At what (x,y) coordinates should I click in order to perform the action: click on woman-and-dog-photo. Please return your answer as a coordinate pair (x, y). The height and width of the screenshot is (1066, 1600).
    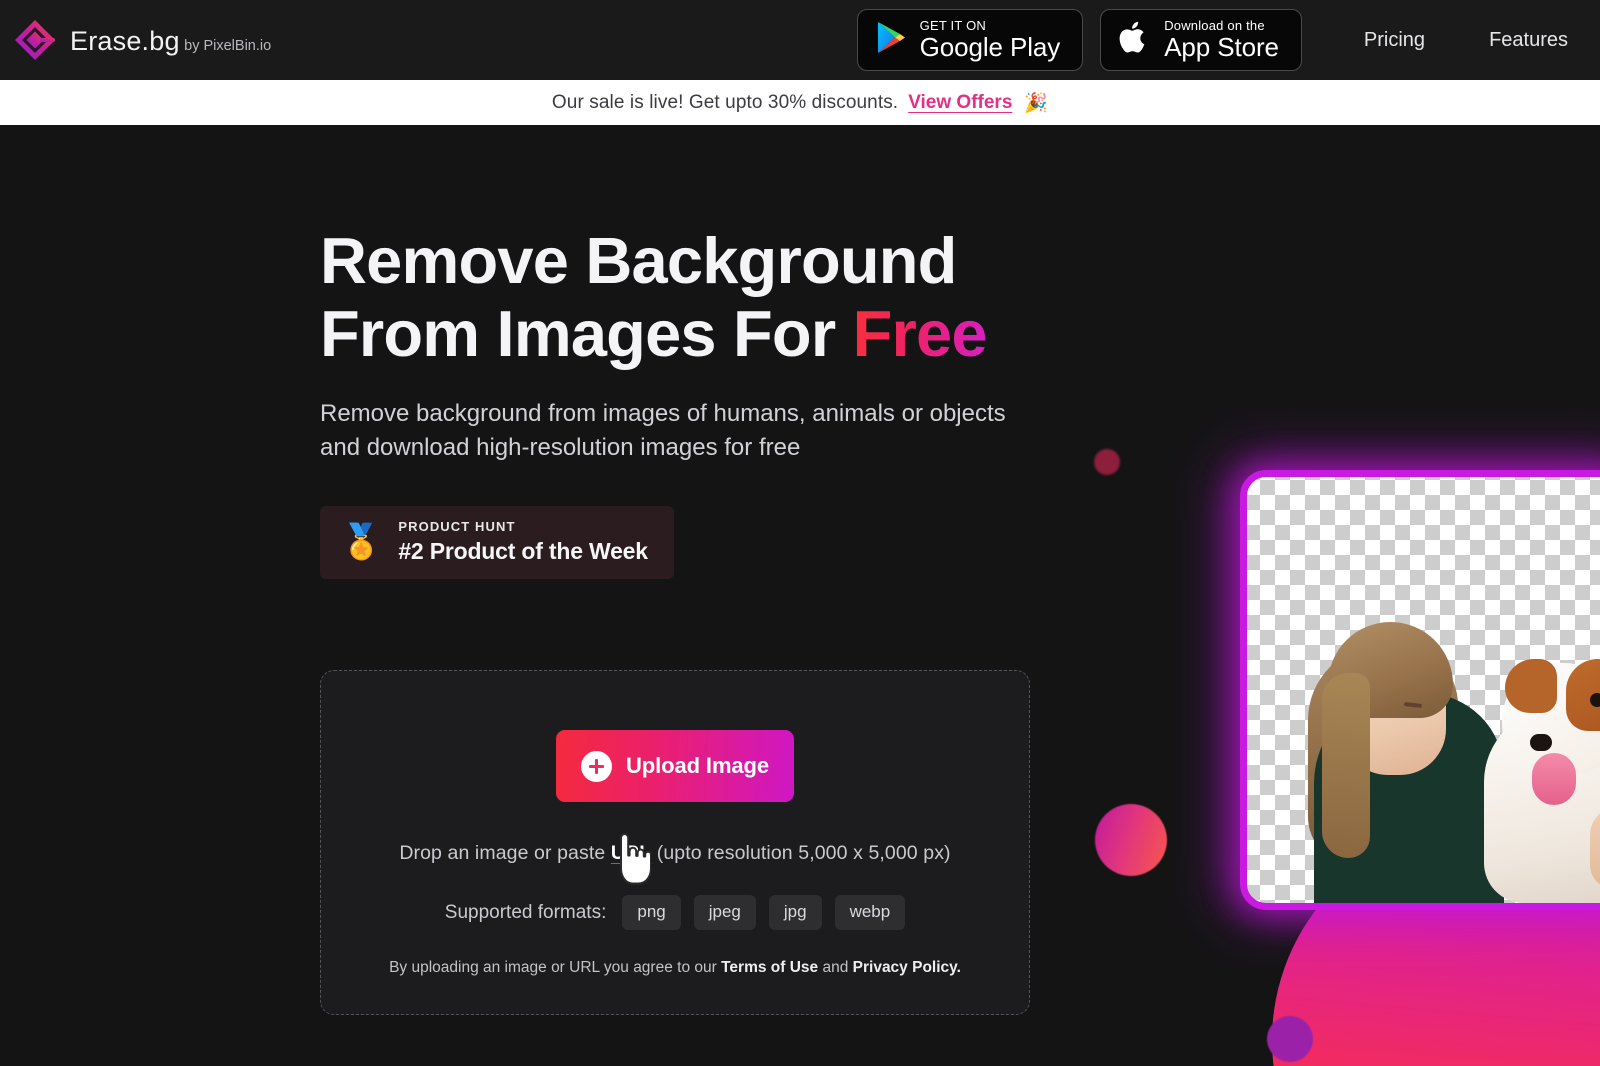
    Looking at the image, I should click on (1446, 733).